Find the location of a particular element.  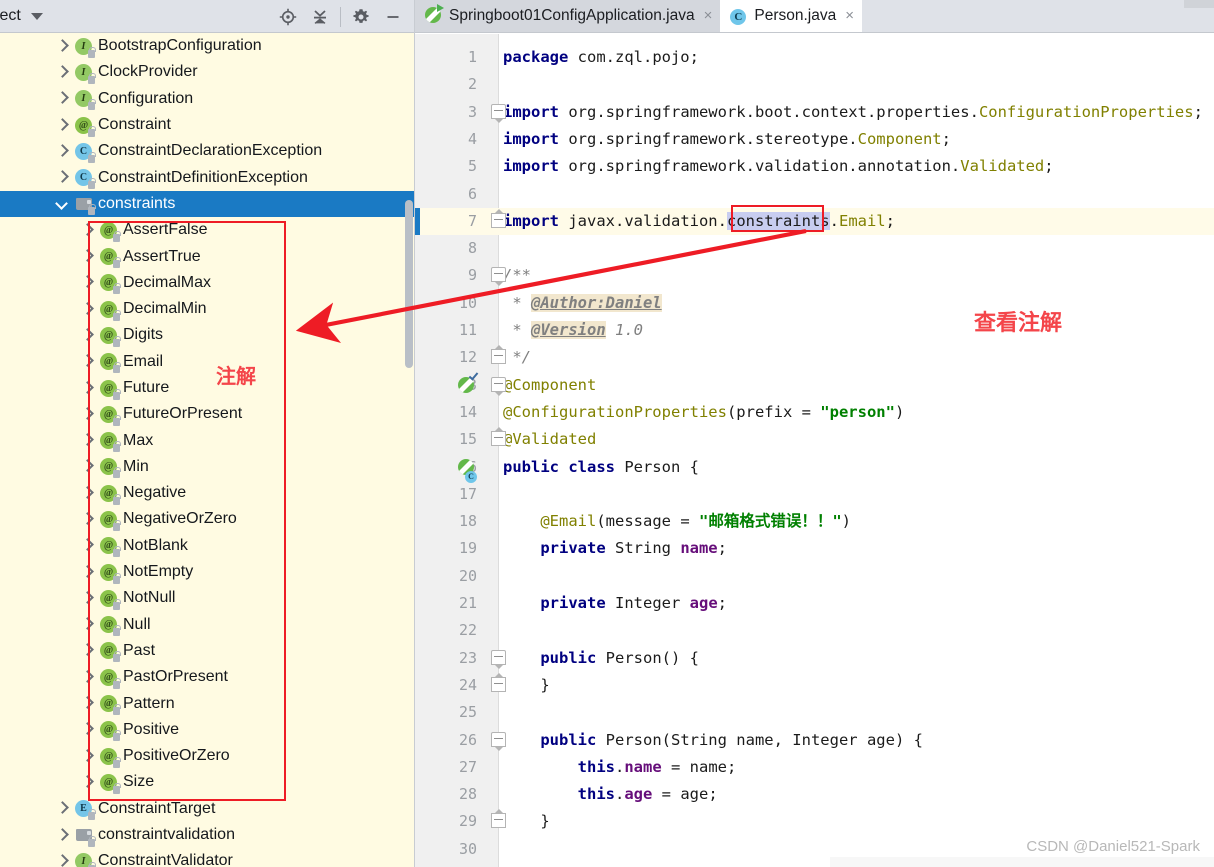

lock-badge-icon is located at coordinates (117, 736).